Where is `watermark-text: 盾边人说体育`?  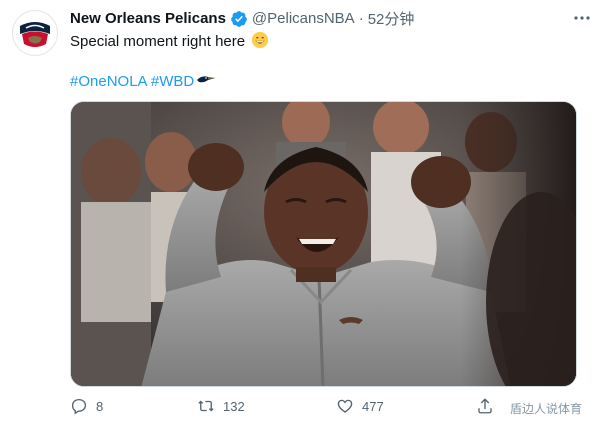 watermark-text: 盾边人说体育 is located at coordinates (546, 409).